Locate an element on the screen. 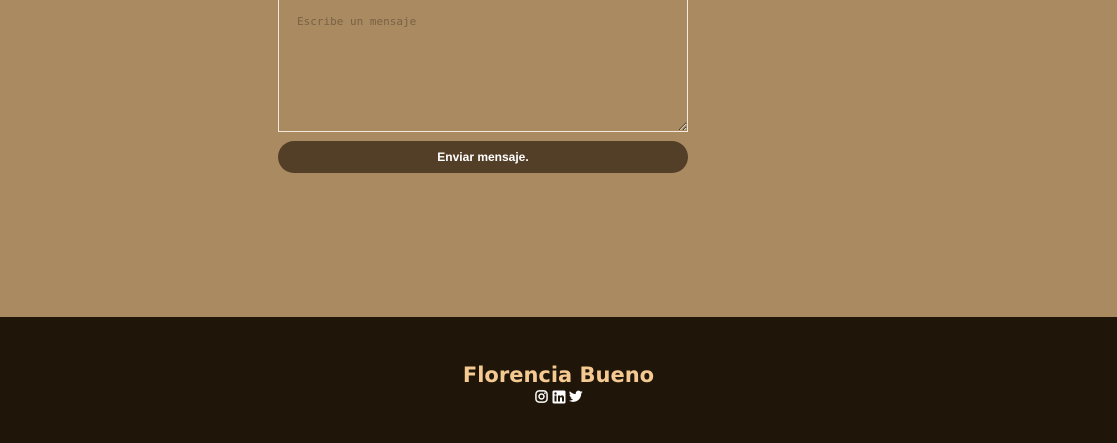  social-links is located at coordinates (558, 396).